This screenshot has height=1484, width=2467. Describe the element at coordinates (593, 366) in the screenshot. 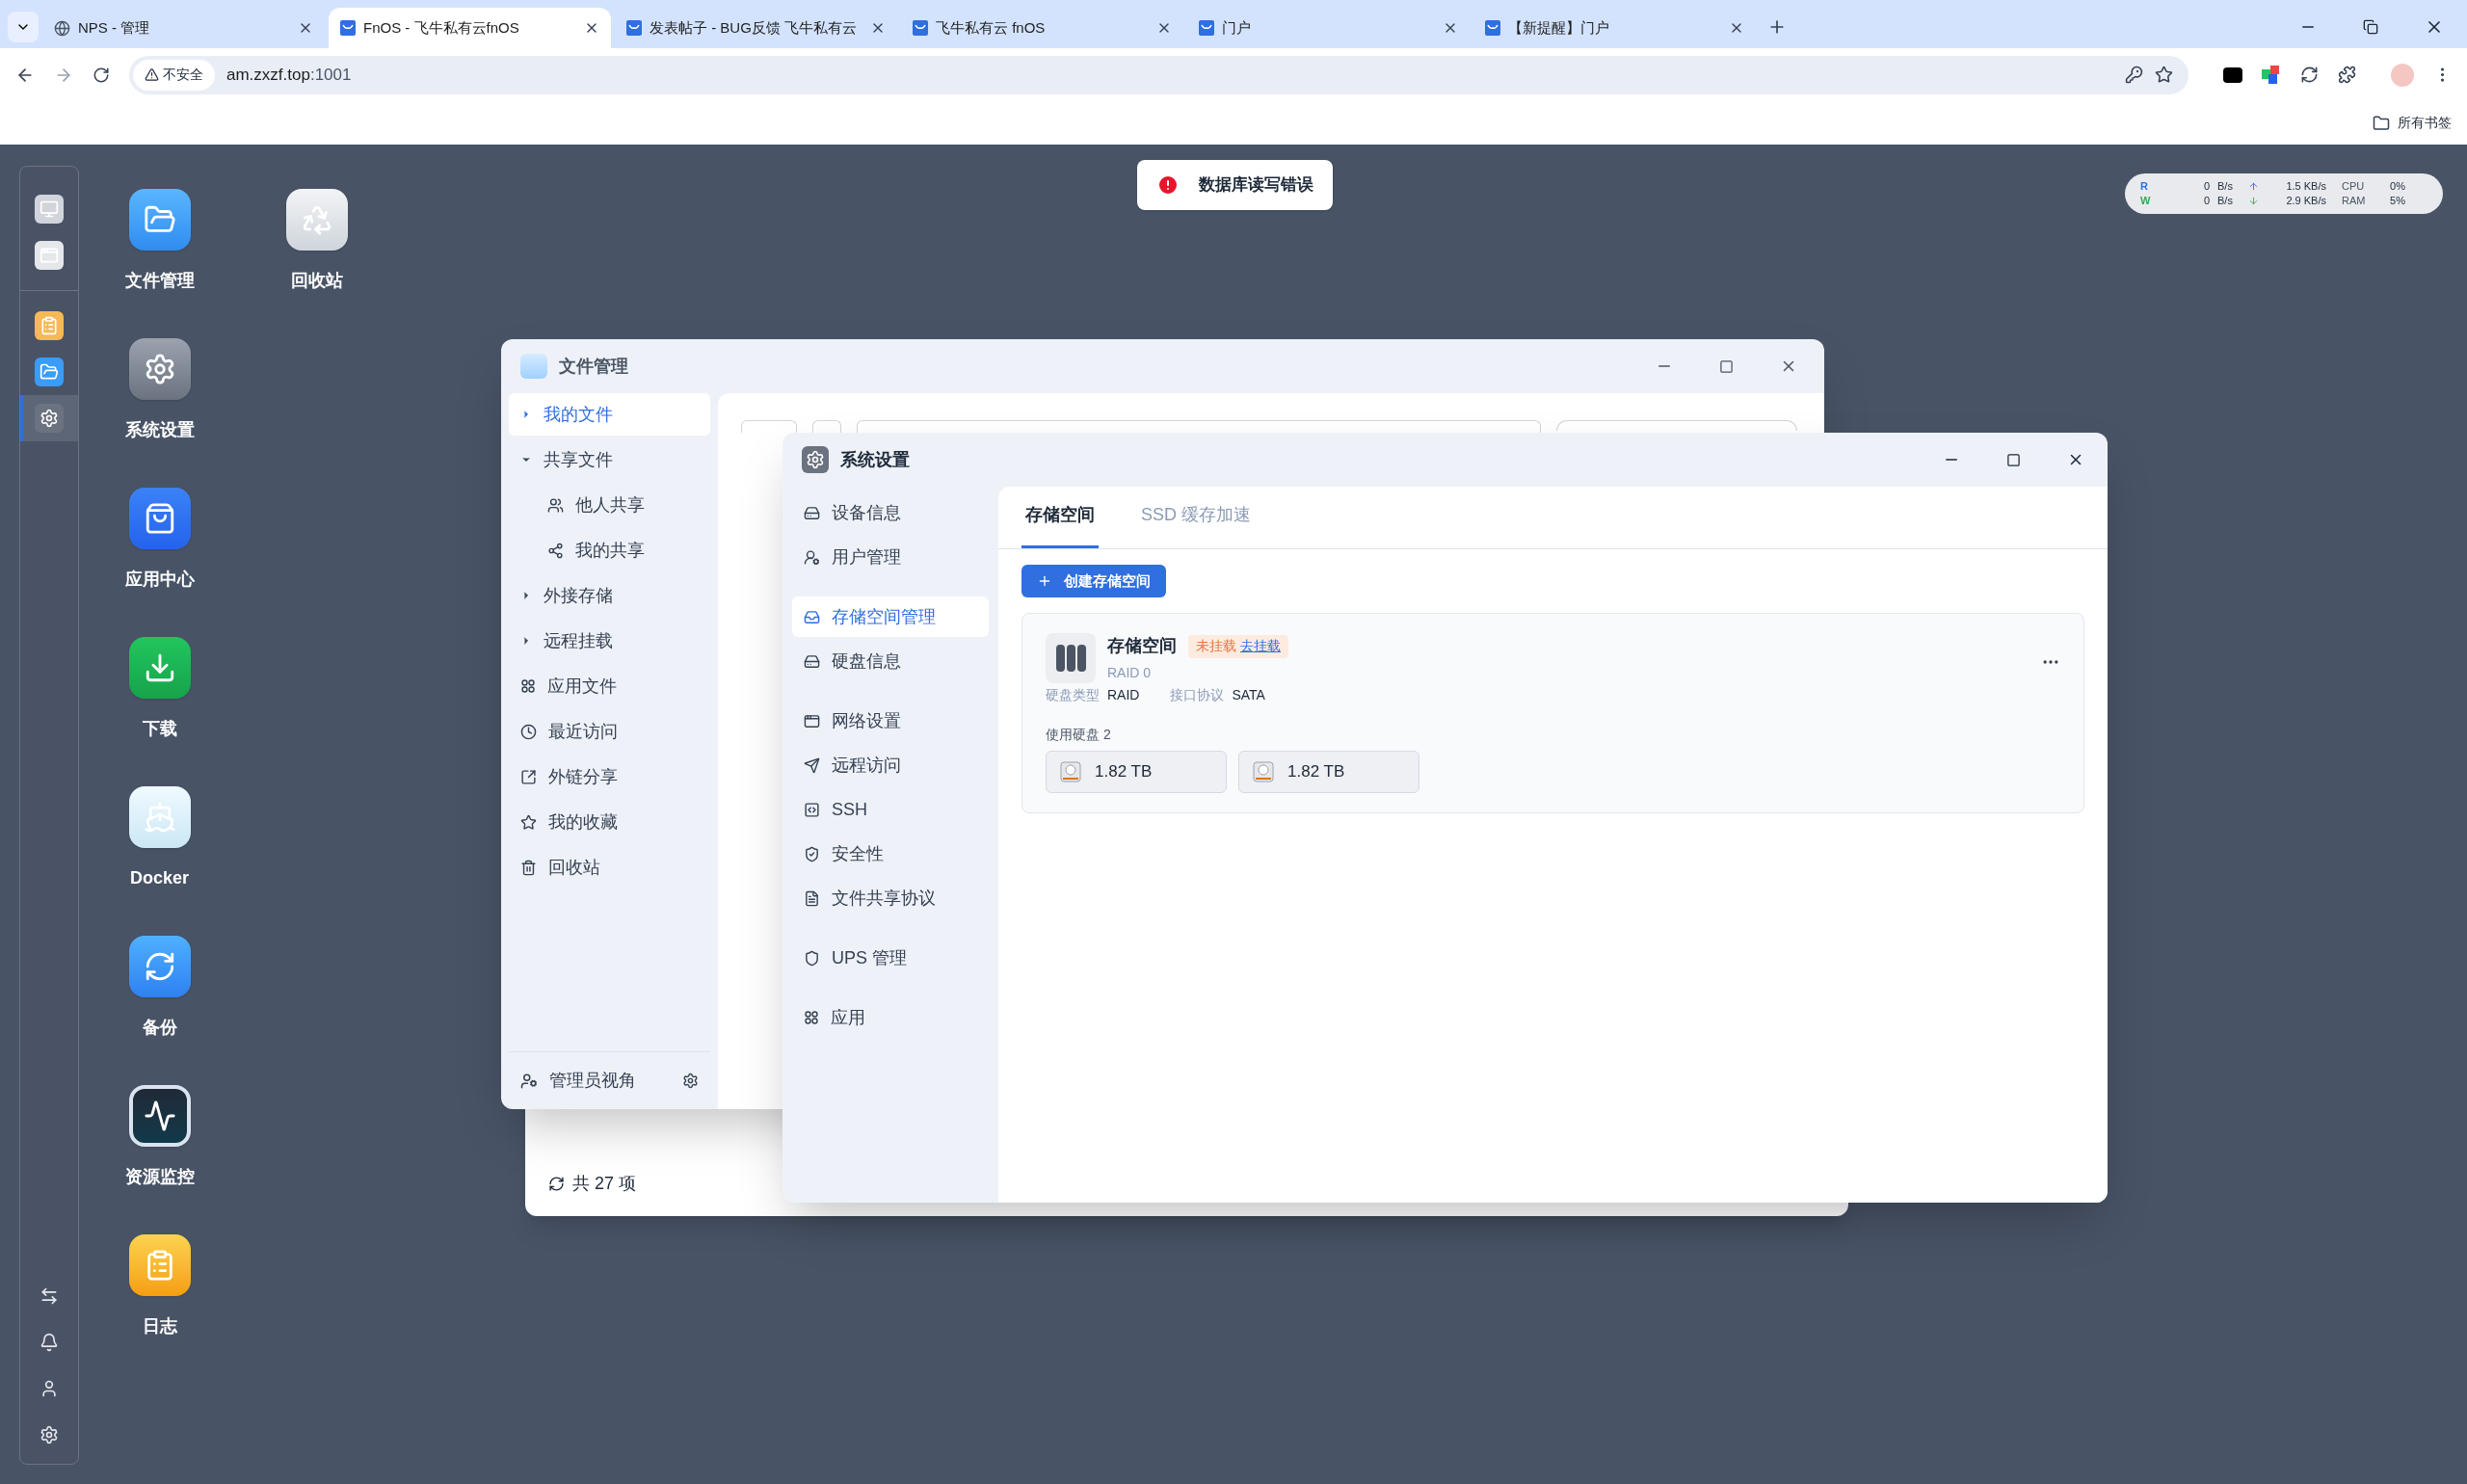

I see `window-title: 文件管理` at that location.